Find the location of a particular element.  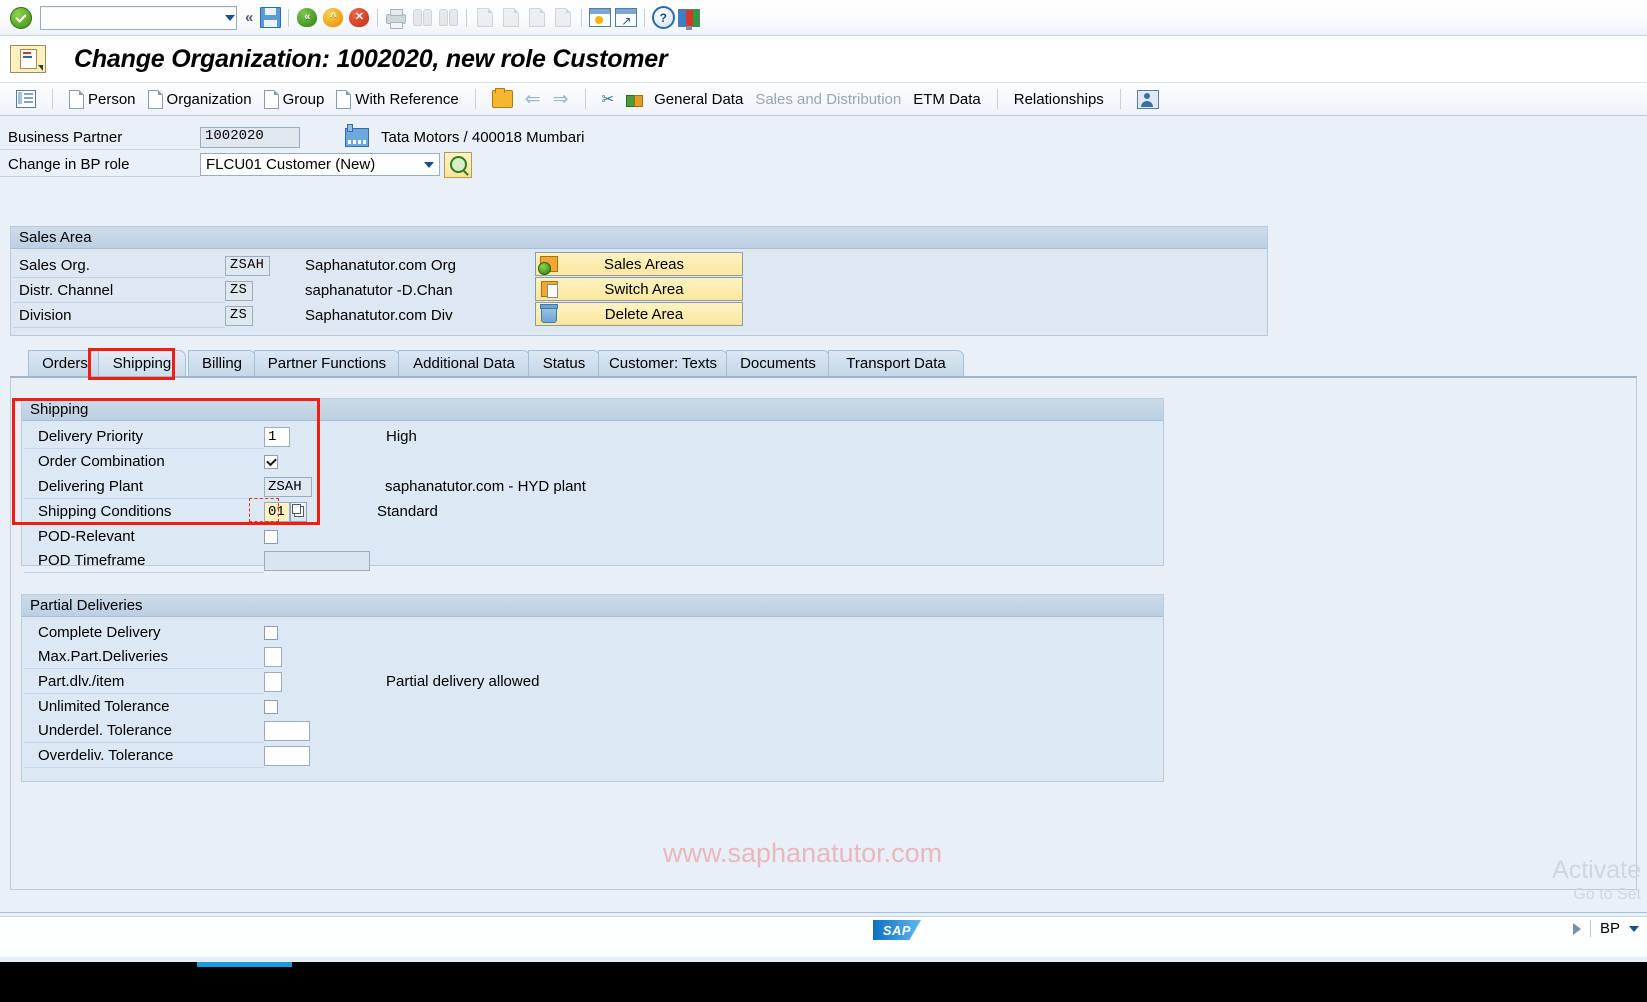

tab-transport-data: Transport Data is located at coordinates (896, 363).